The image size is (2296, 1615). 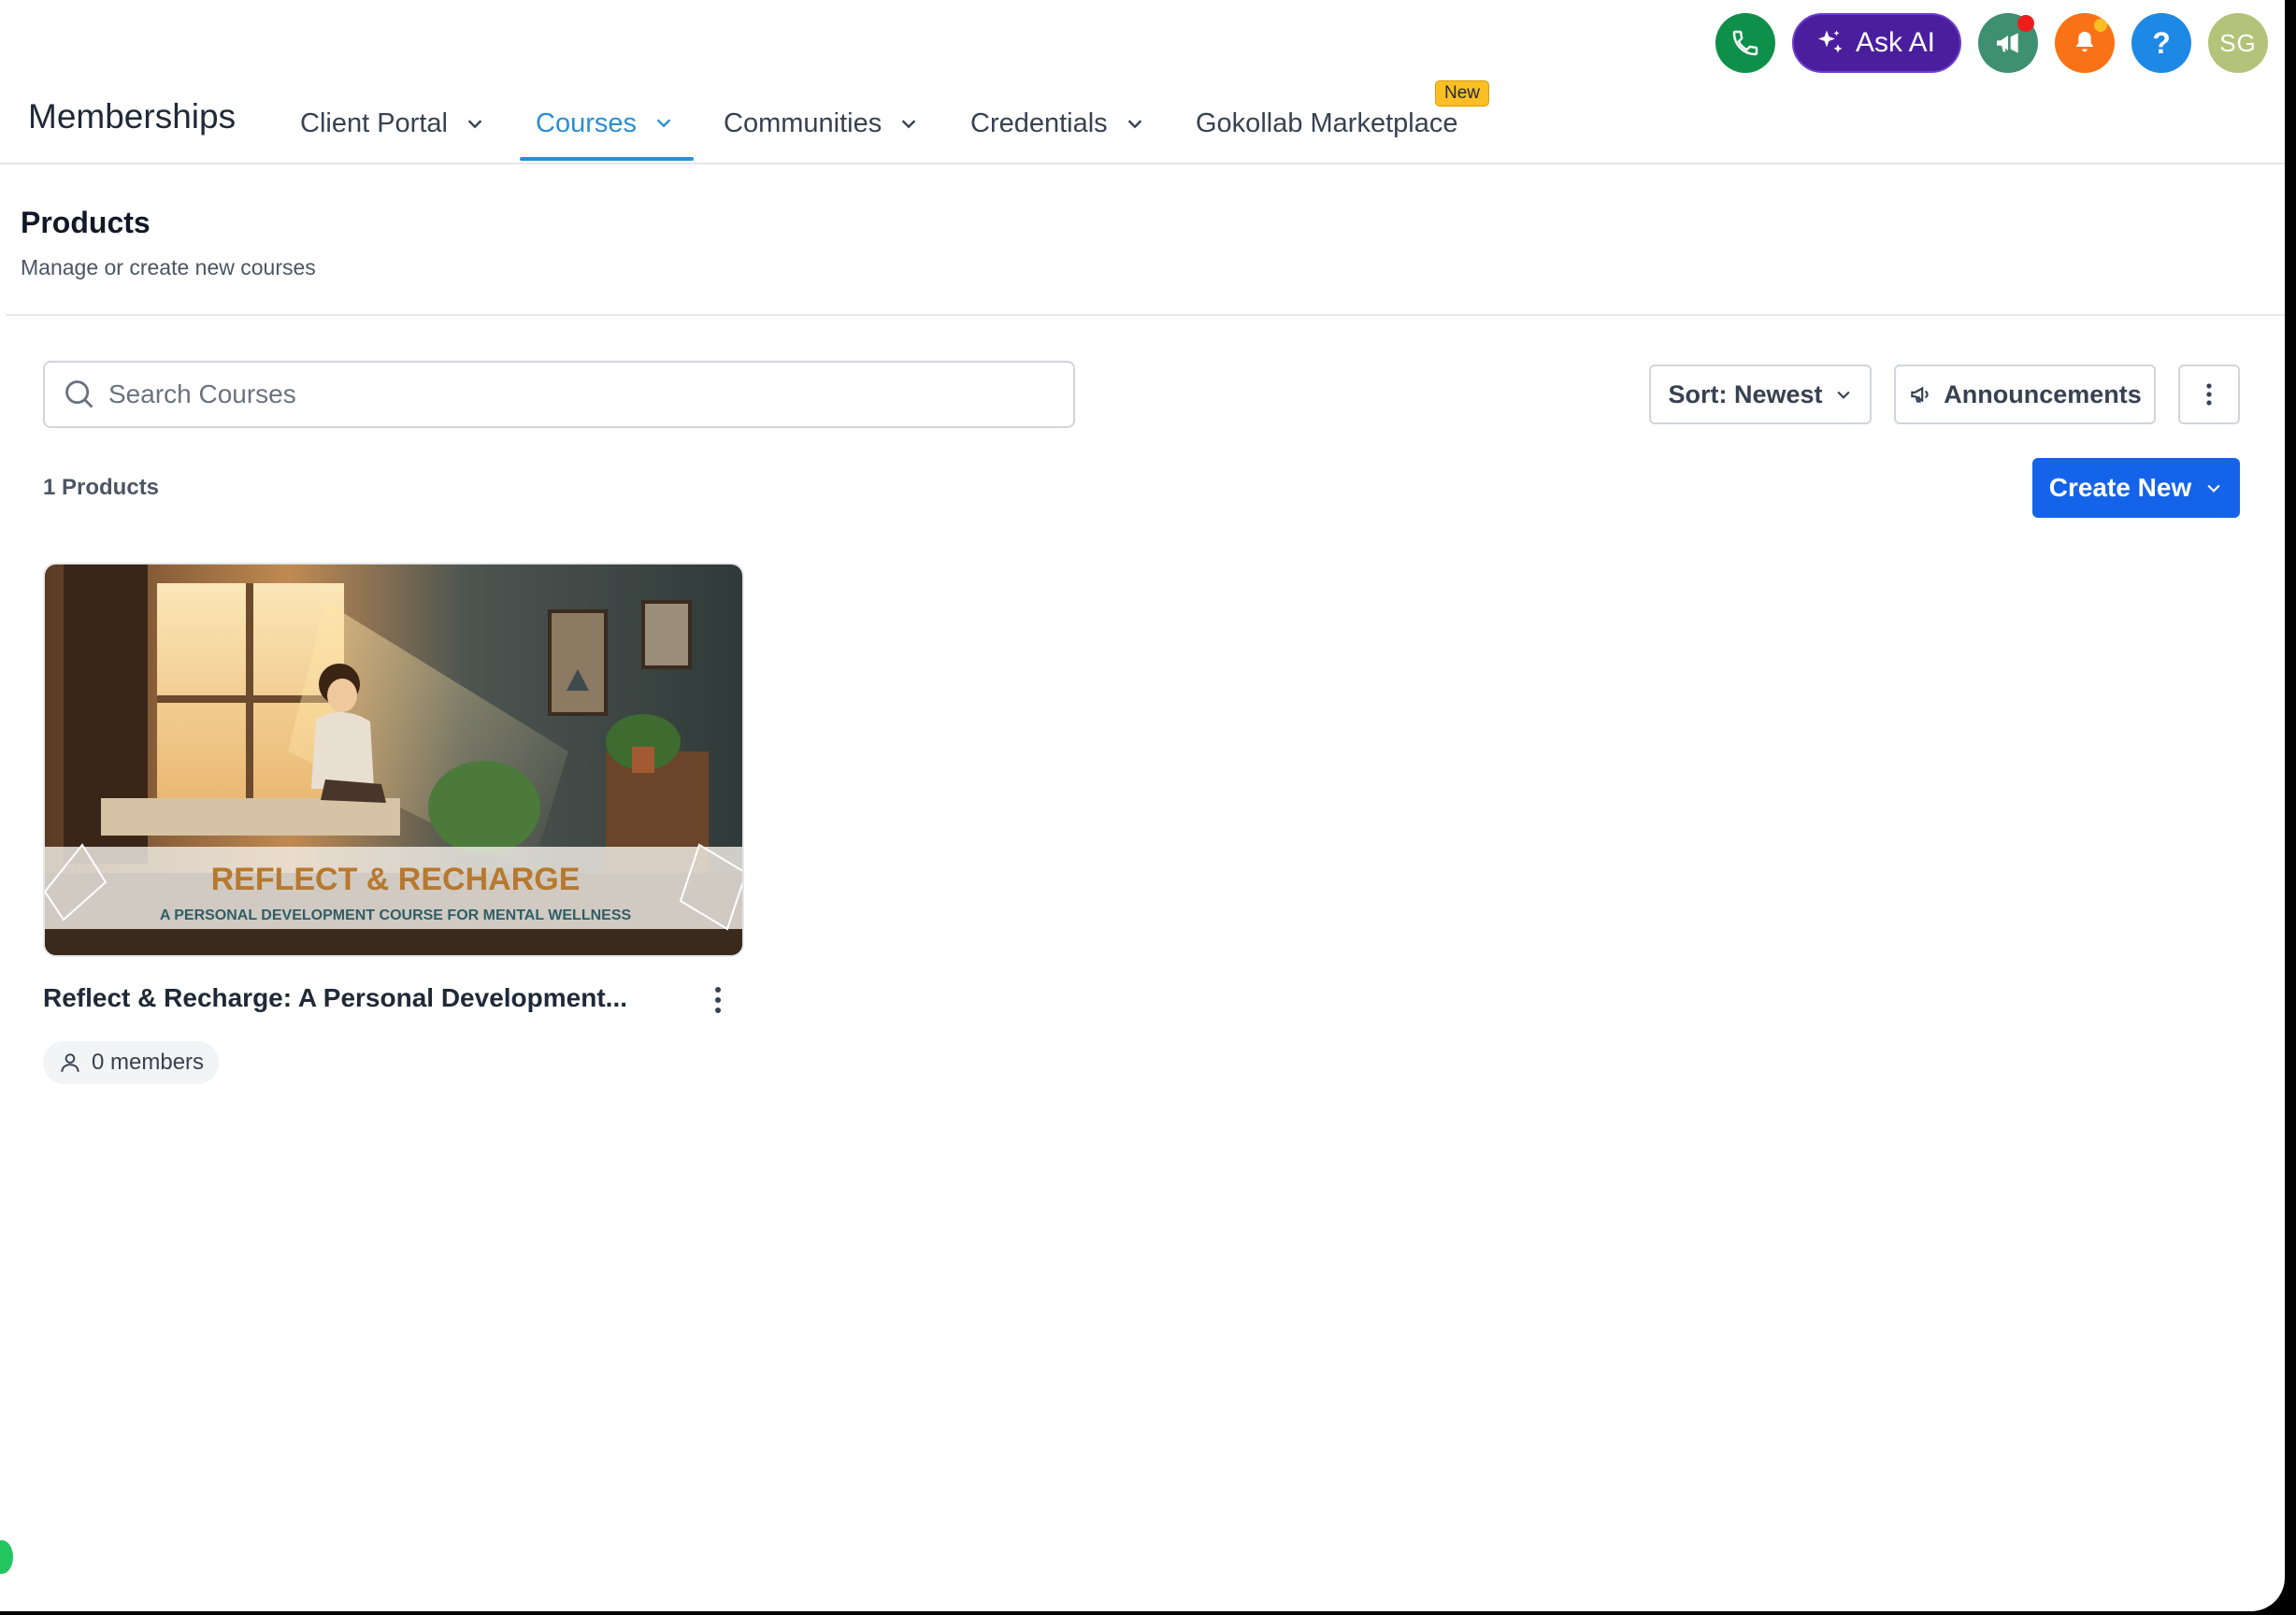 I want to click on announcements-icon-button, so click(x=2008, y=43).